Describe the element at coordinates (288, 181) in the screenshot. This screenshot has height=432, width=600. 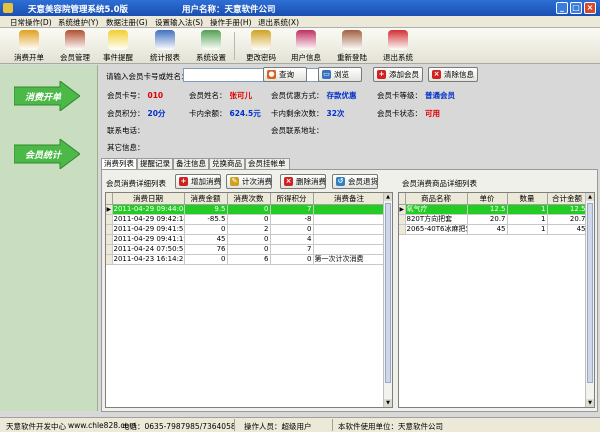
I see `delete-icon: ×` at that location.